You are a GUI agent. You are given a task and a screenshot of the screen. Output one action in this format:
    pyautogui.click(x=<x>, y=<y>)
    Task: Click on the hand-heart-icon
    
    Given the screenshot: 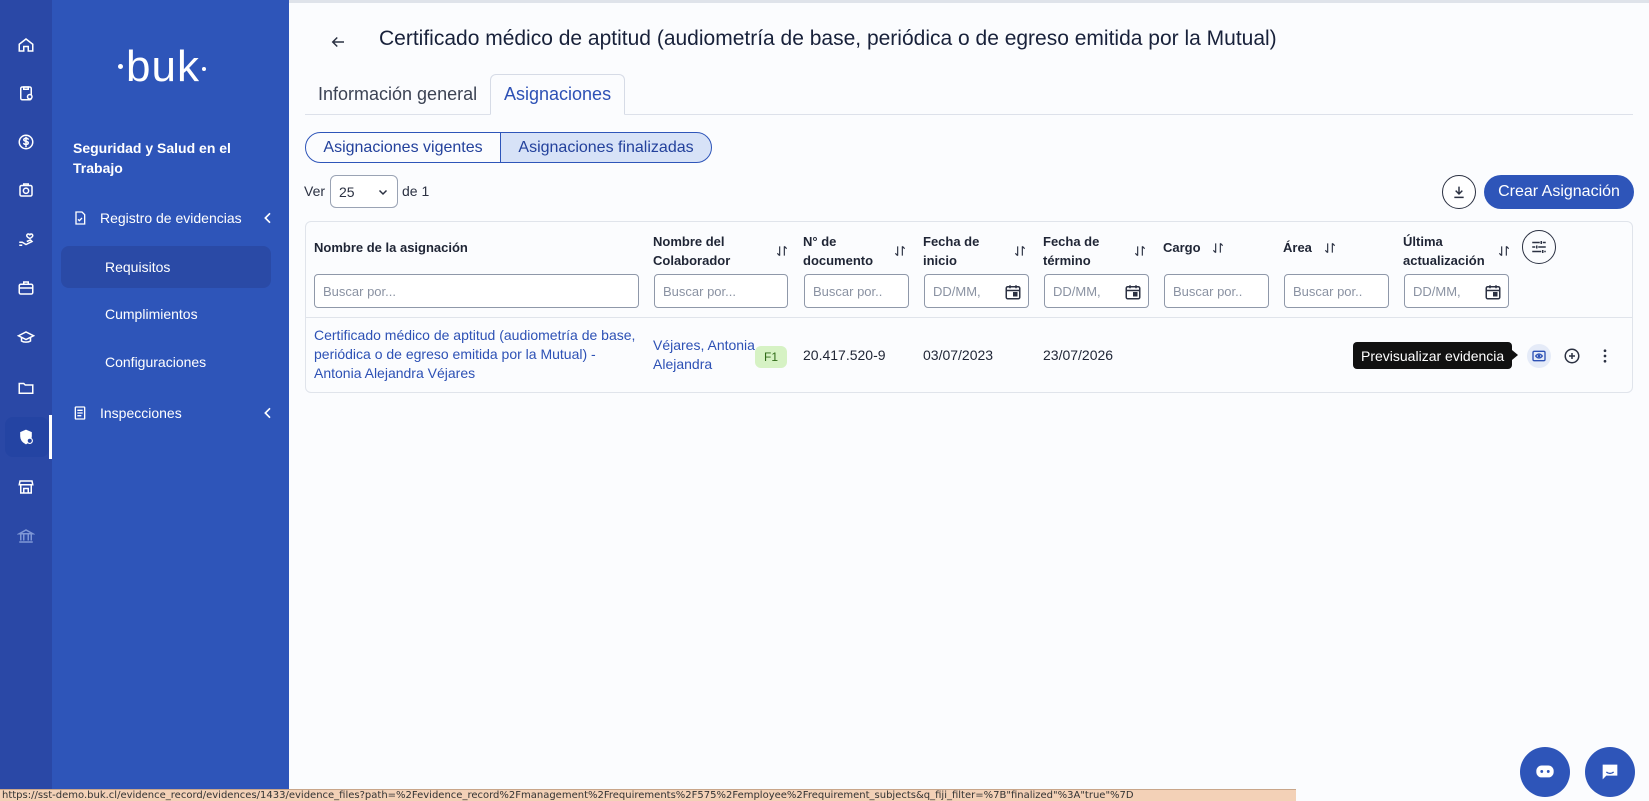 What is the action you would take?
    pyautogui.click(x=26, y=240)
    